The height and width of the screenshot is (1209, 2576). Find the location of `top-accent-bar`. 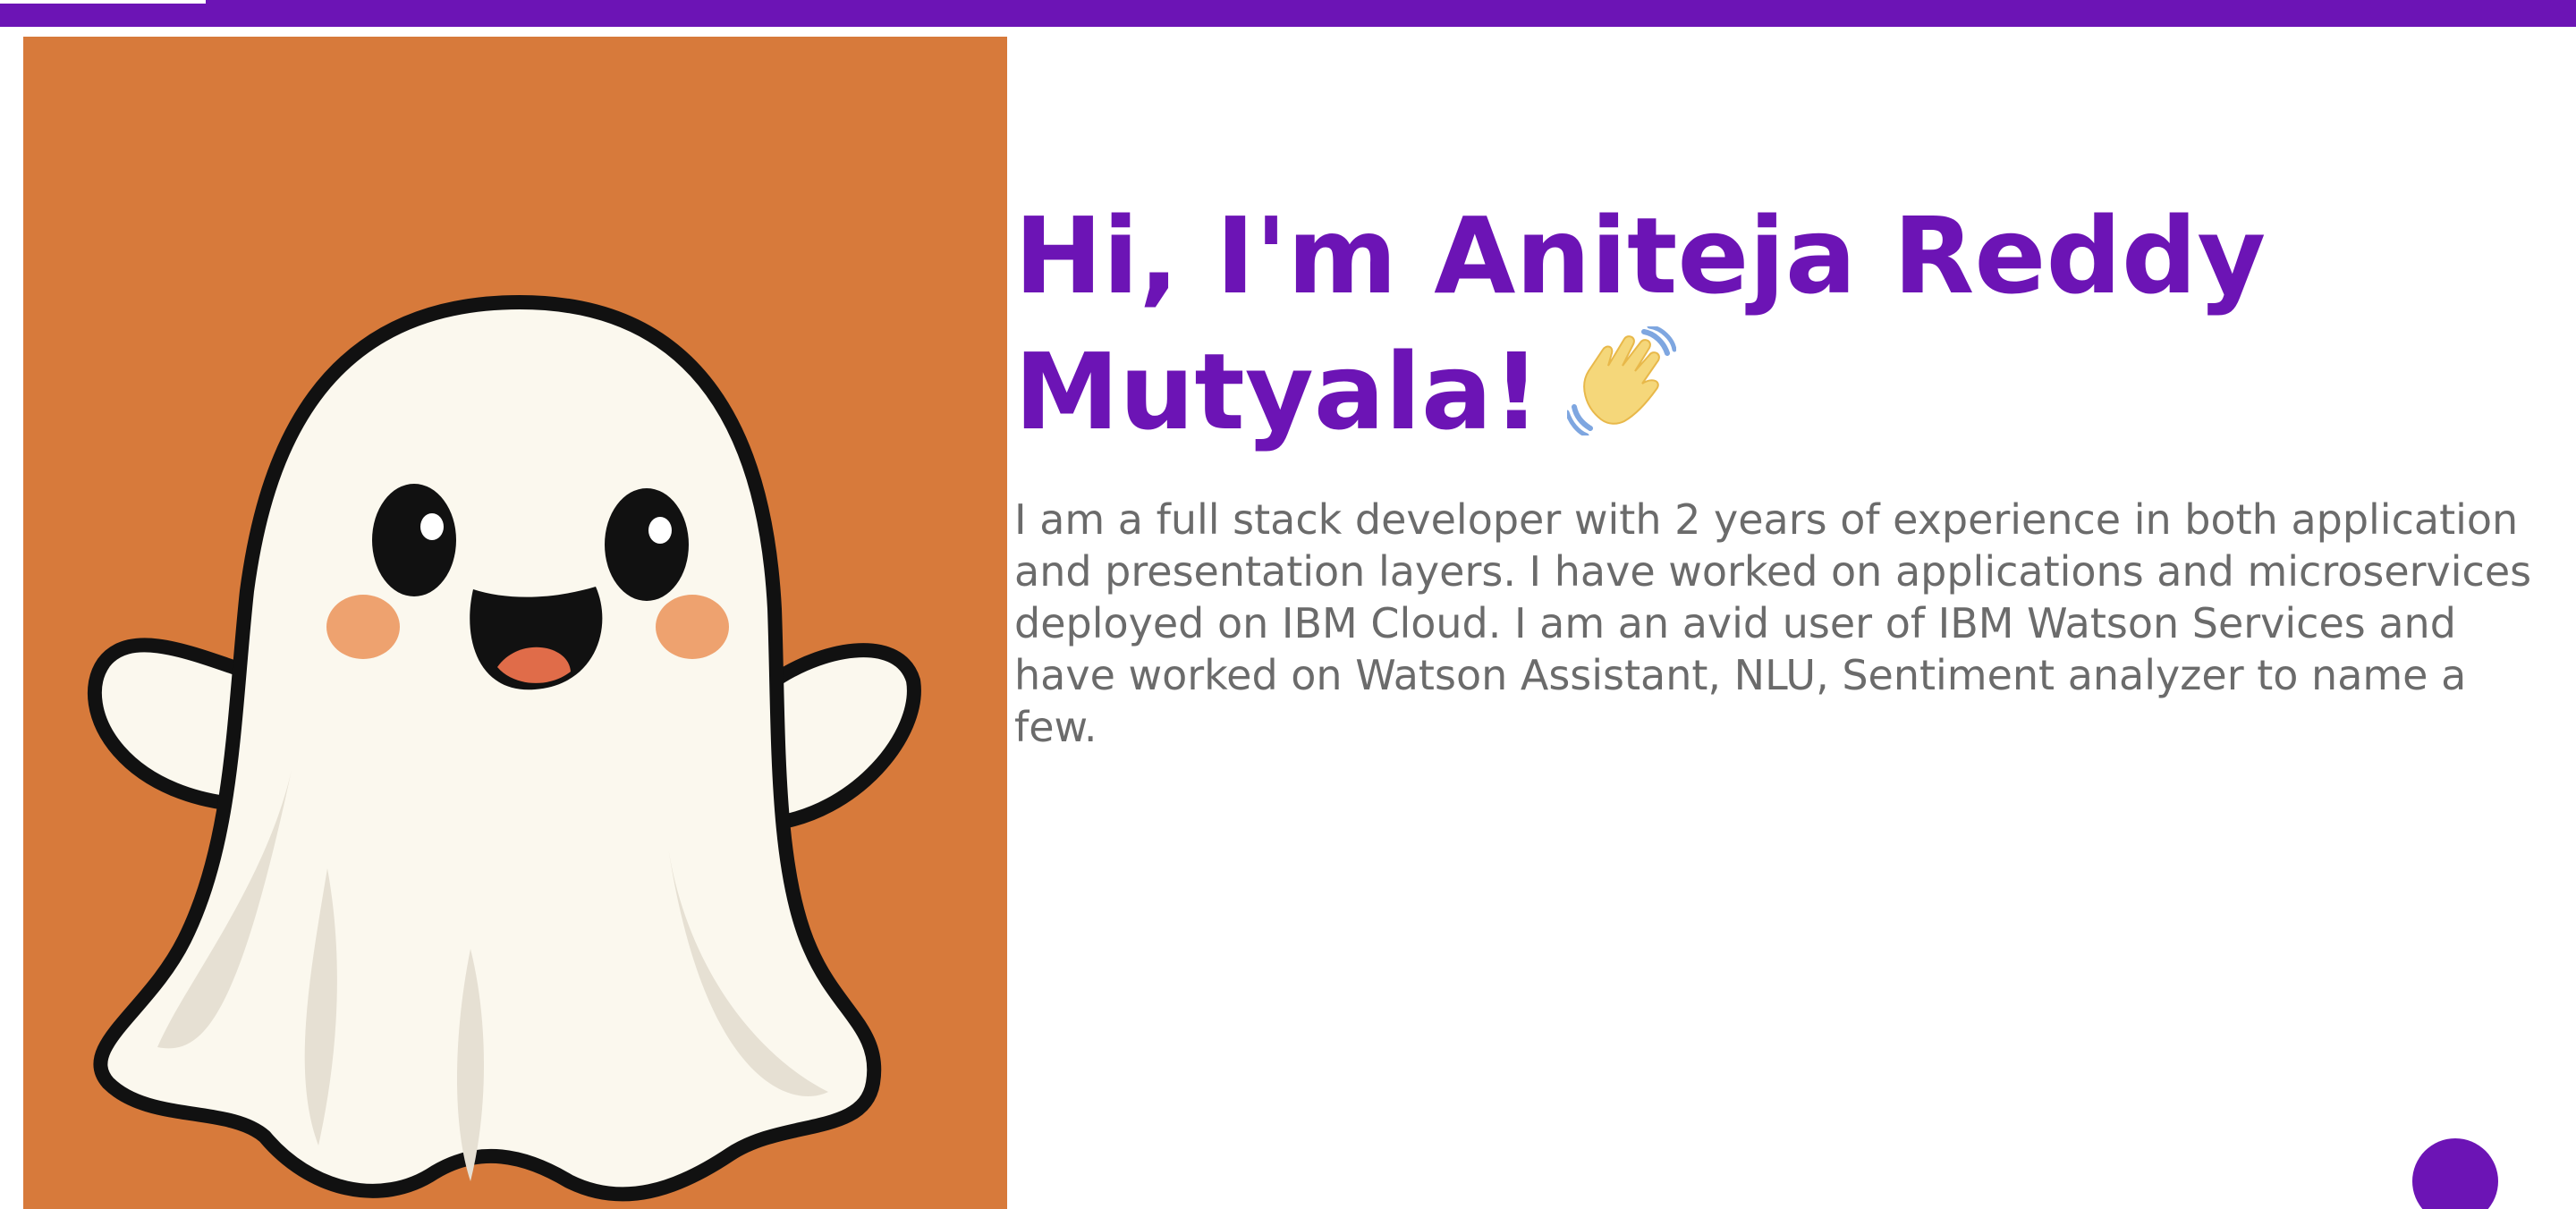

top-accent-bar is located at coordinates (1288, 13).